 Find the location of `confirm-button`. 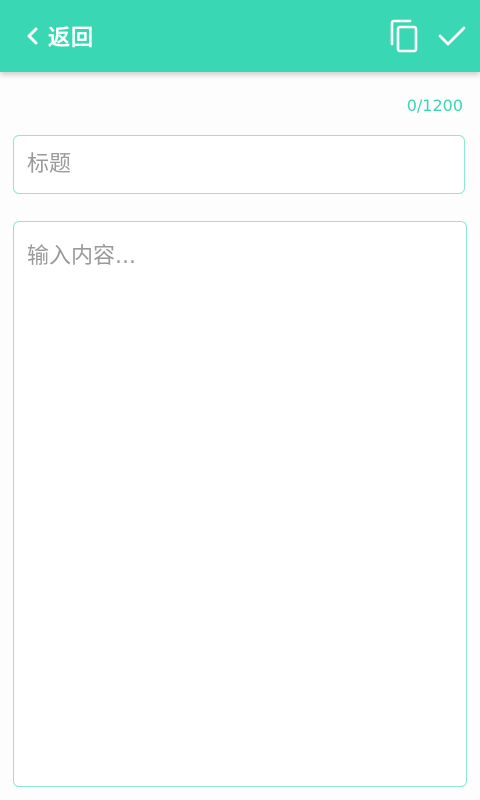

confirm-button is located at coordinates (452, 36).